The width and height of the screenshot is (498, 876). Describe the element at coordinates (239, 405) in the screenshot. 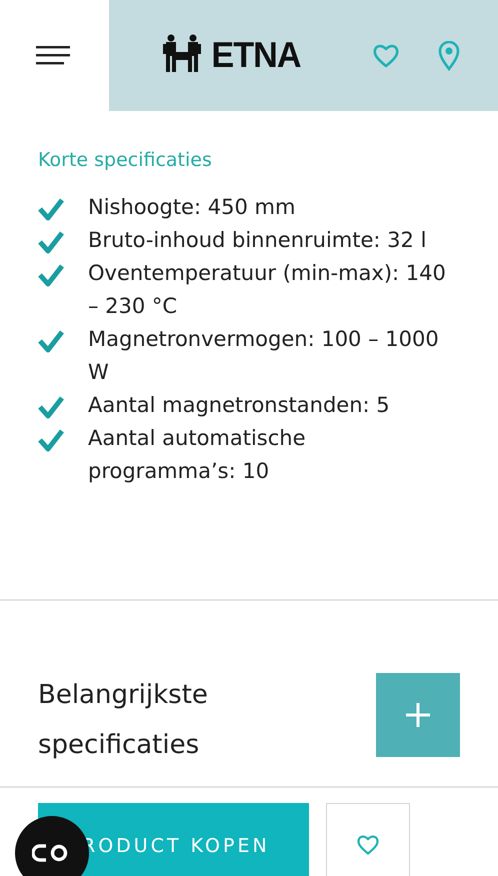

I see `spec-text: Aantal magnetronstanden: 5` at that location.